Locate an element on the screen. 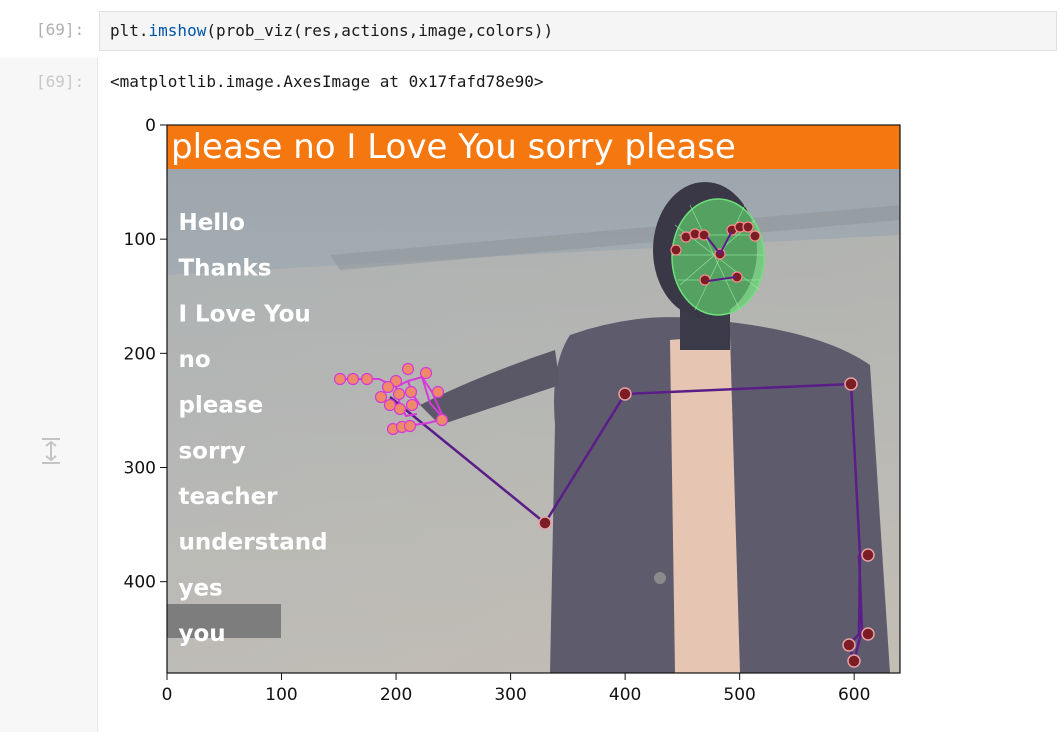 This screenshot has height=732, width=1060. action-label-understand: understand is located at coordinates (252, 543).